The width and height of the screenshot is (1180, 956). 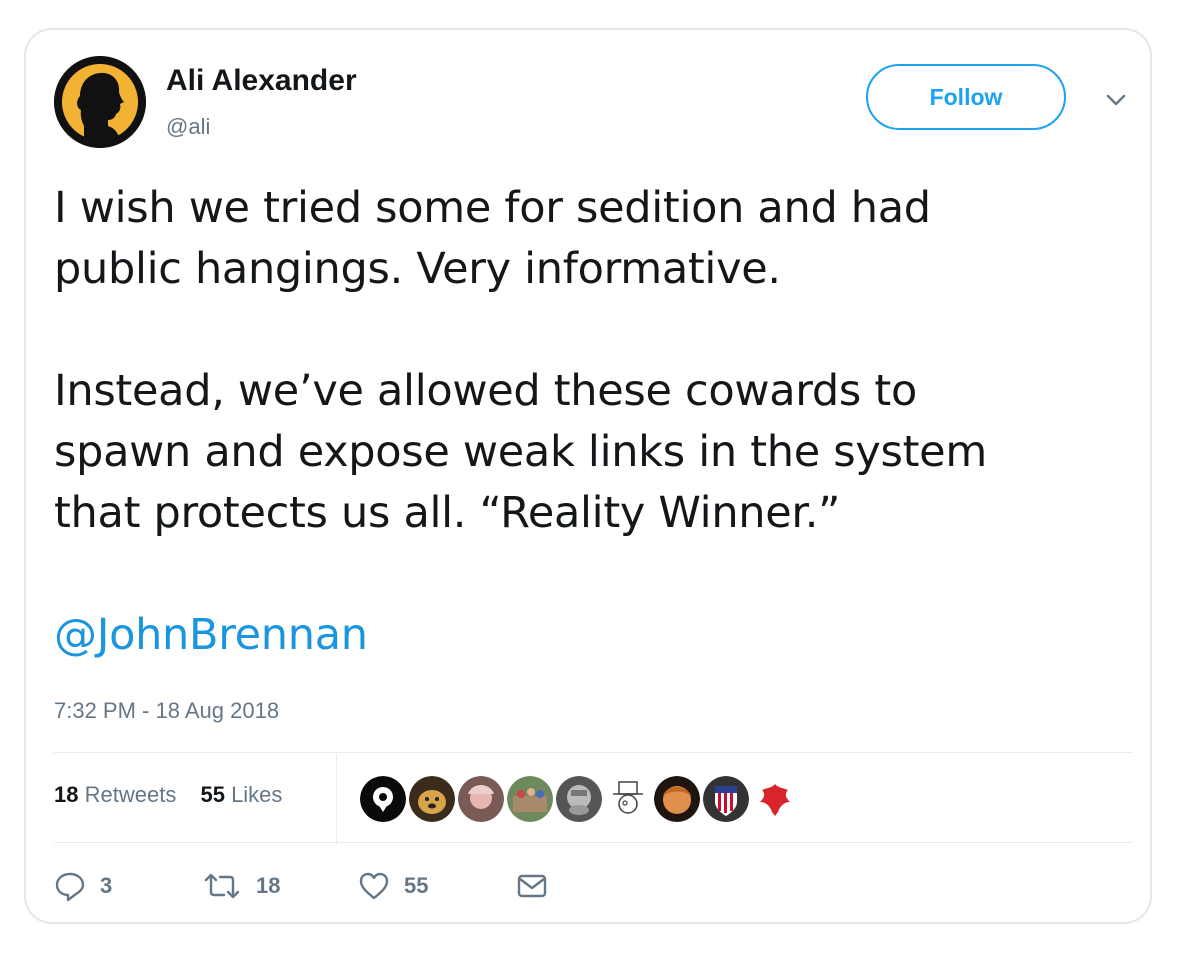 What do you see at coordinates (66, 794) in the screenshot?
I see `retweets-count: 18` at bounding box center [66, 794].